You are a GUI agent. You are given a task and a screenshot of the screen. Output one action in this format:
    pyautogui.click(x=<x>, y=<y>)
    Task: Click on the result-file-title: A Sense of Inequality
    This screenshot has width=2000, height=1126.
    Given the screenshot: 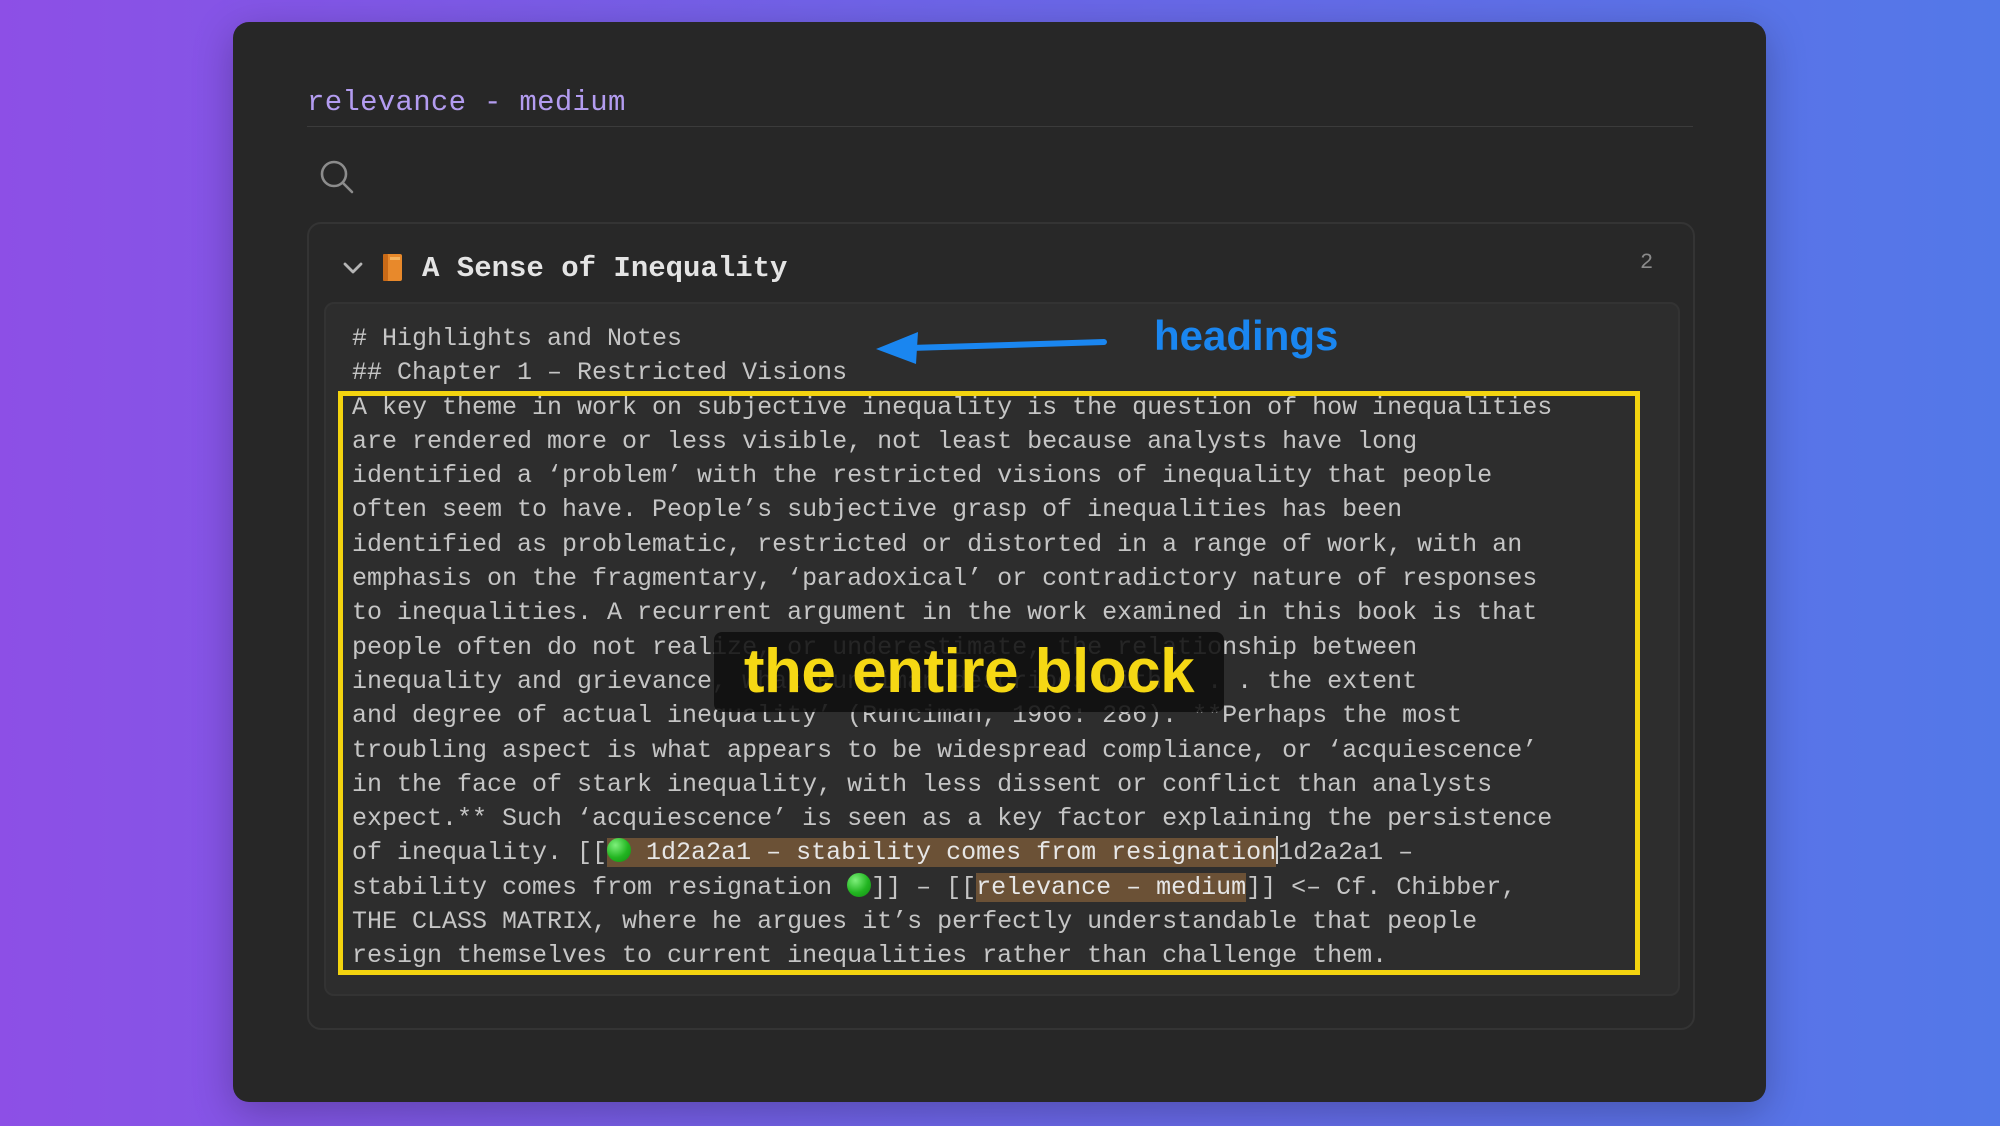 What is the action you would take?
    pyautogui.click(x=604, y=268)
    